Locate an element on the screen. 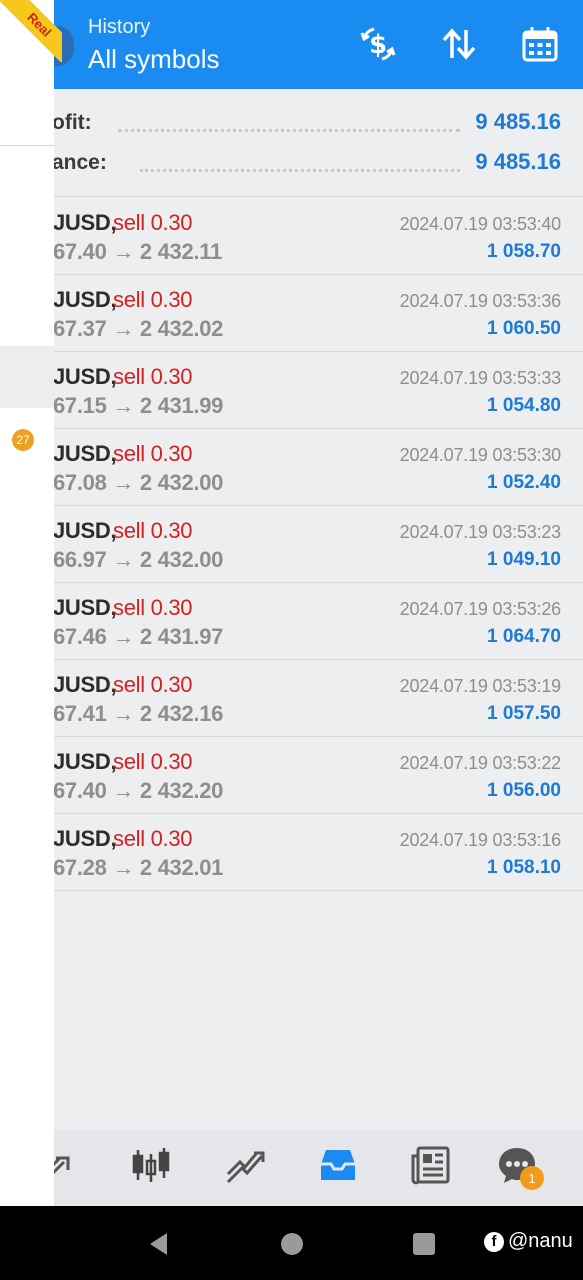 Image resolution: width=583 pixels, height=1280 pixels. trade-price: 67.28 → 2 432.01 is located at coordinates (138, 867).